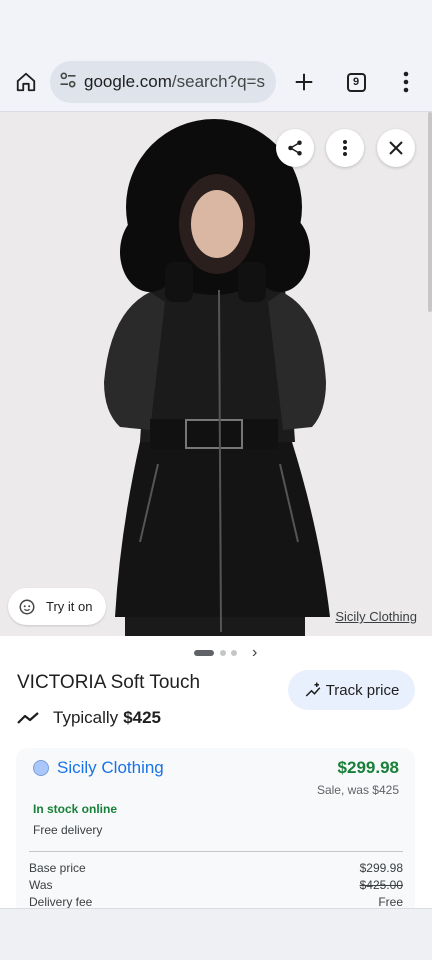 The width and height of the screenshot is (432, 960). Describe the element at coordinates (110, 767) in the screenshot. I see `merchant-name: Sicily Clothing` at that location.